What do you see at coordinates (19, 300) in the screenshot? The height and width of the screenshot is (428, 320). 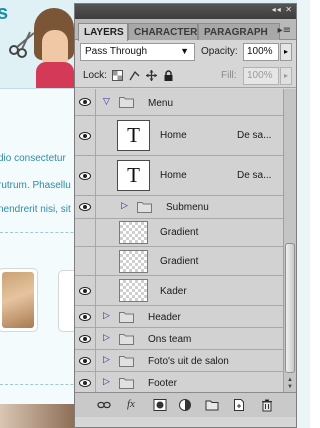 I see `team-photo` at bounding box center [19, 300].